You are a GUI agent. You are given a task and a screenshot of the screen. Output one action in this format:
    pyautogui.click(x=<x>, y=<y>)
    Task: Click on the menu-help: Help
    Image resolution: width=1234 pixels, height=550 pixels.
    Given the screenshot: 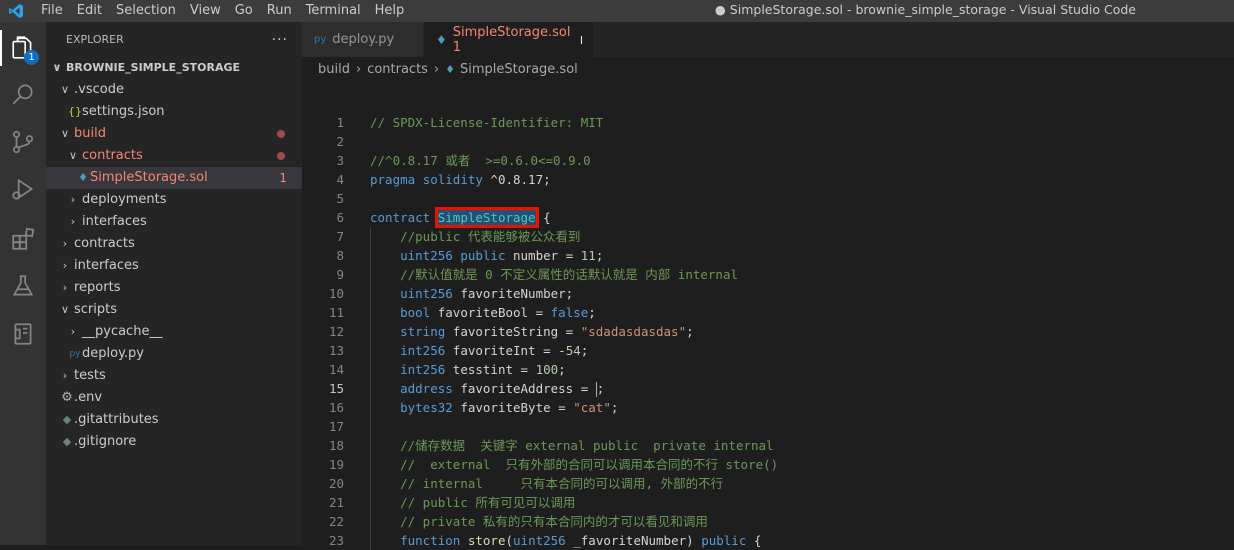 What is the action you would take?
    pyautogui.click(x=390, y=11)
    